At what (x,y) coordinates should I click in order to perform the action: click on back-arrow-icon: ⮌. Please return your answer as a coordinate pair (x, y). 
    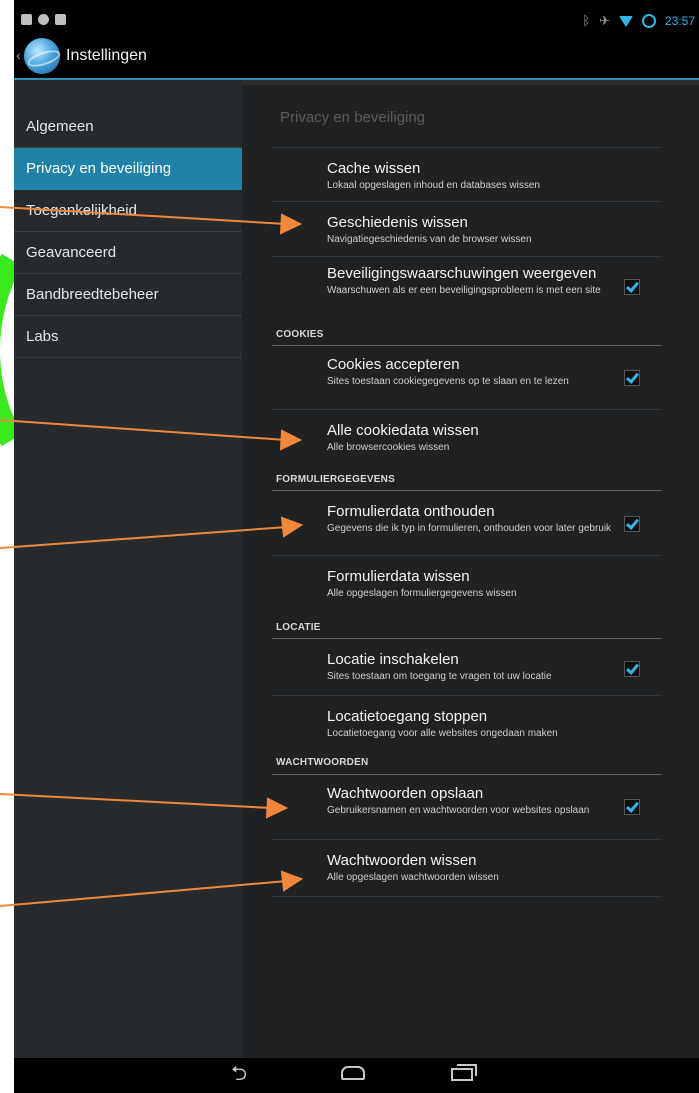
    Looking at the image, I should click on (244, 1074).